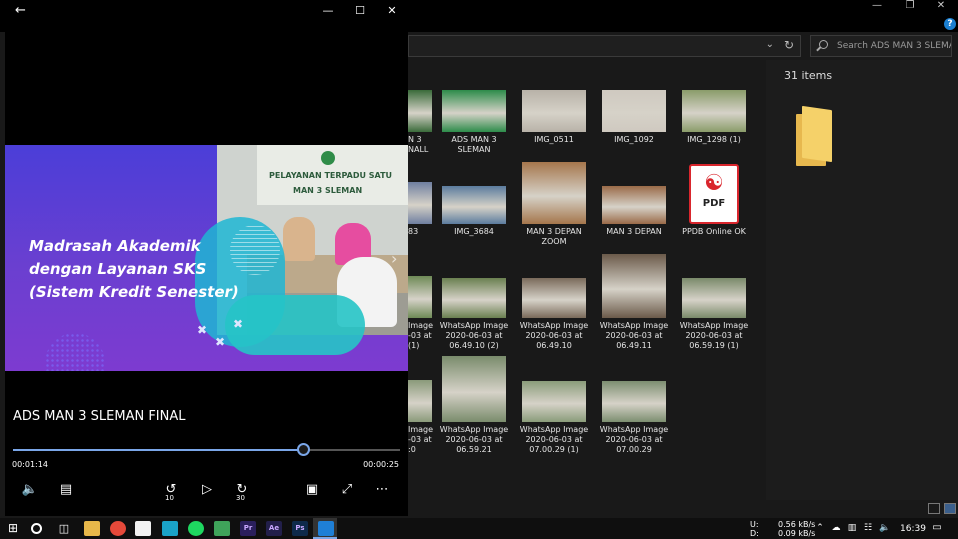 The height and width of the screenshot is (539, 958). I want to click on item-count: 31 items, so click(808, 75).